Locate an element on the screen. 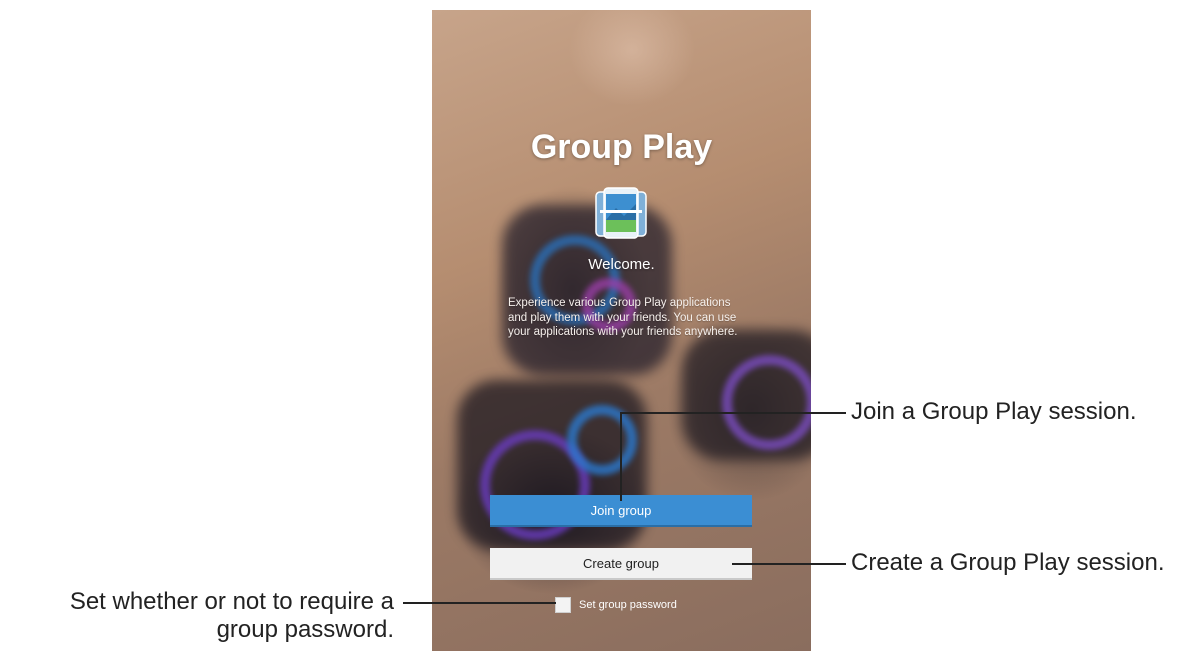  join-callout-text: Join a Group Play session. is located at coordinates (994, 411).